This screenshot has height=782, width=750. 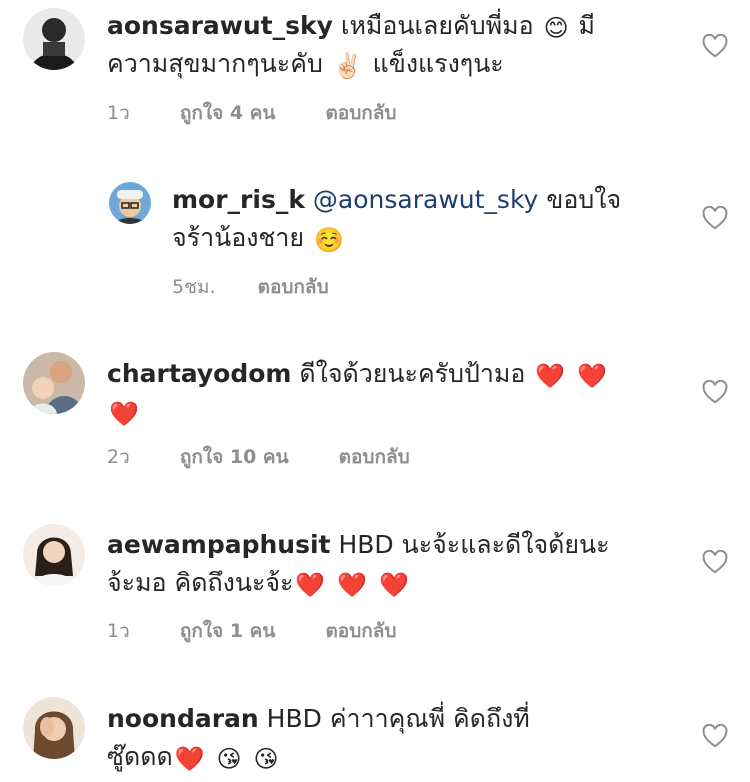 I want to click on comment-likes: ถูกใจ 1 คน, so click(x=228, y=631).